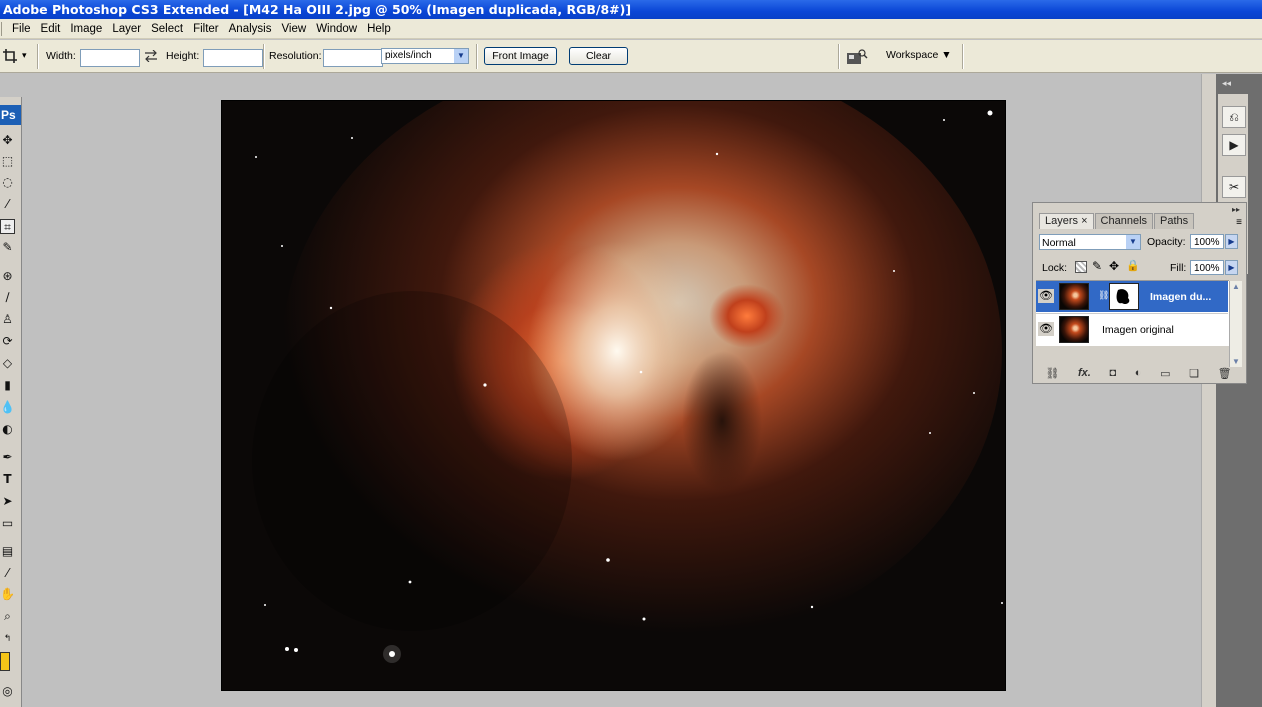 The height and width of the screenshot is (707, 1262). I want to click on workspace-menu: Workspace ▼, so click(919, 55).